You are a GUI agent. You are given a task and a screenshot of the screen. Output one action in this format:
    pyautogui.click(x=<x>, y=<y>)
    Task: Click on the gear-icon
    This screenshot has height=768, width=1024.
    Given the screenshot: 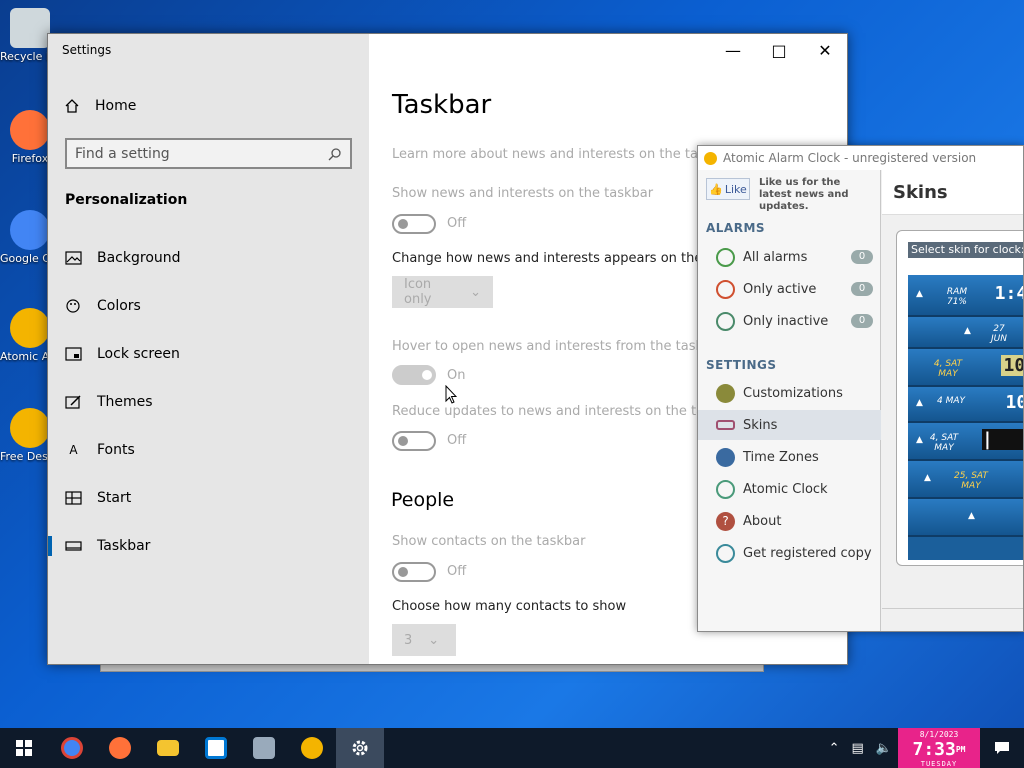 What is the action you would take?
    pyautogui.click(x=725, y=393)
    